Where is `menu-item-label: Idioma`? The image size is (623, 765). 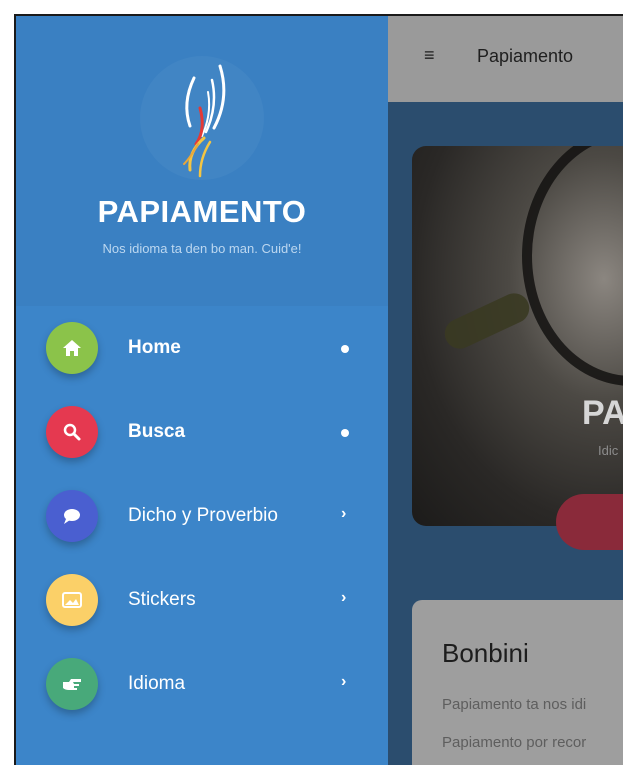
menu-item-label: Idioma is located at coordinates (157, 683).